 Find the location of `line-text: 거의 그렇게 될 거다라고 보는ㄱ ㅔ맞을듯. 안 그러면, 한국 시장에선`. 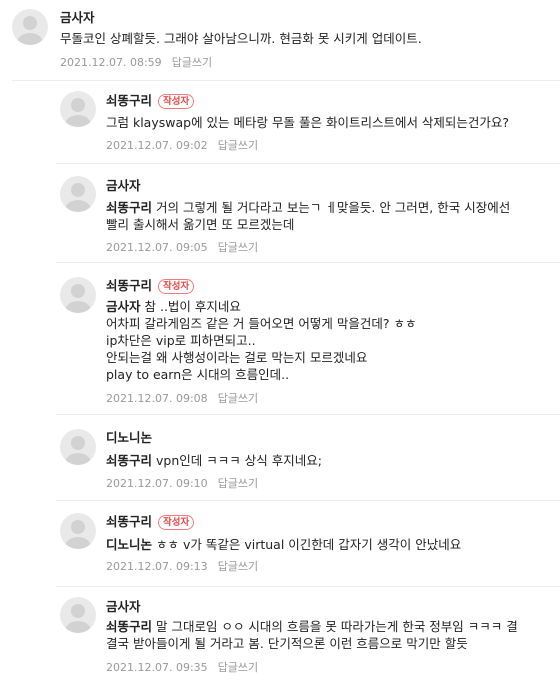

line-text: 거의 그렇게 될 거다라고 보는ㄱ ㅔ맞을듯. 안 그러면, 한국 시장에선 is located at coordinates (333, 207).